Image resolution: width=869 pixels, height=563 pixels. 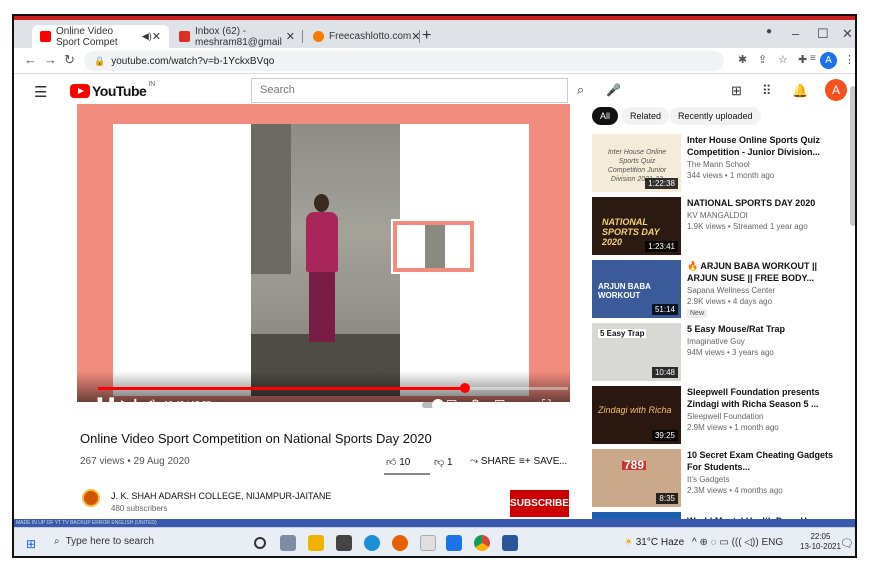 What do you see at coordinates (100, 36) in the screenshot?
I see `tab-youtube: Online Video Sport Compet ◀) ✕` at bounding box center [100, 36].